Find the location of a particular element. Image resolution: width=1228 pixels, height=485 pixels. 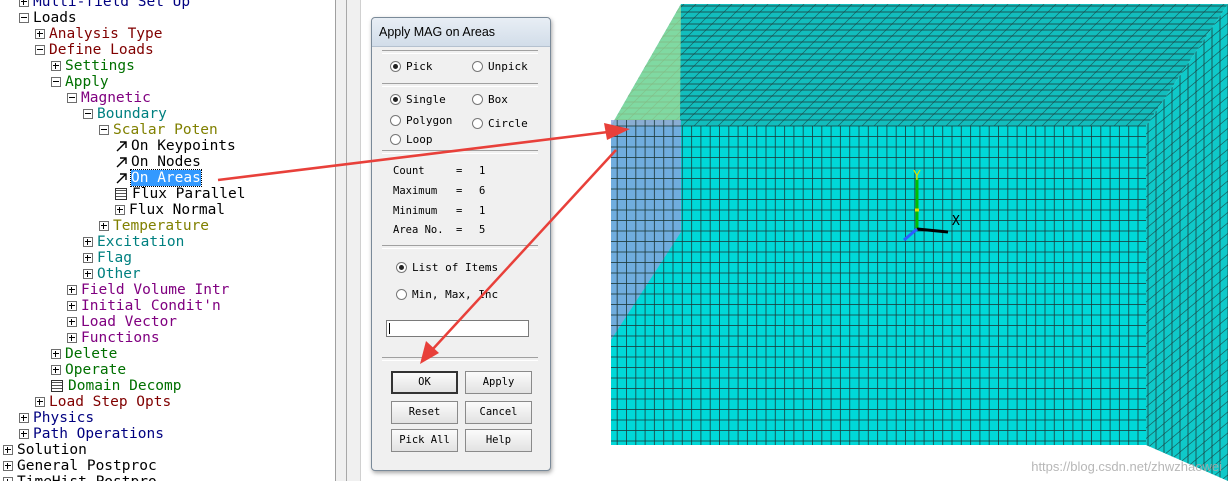

tree-item: On Areas is located at coordinates (158, 178).